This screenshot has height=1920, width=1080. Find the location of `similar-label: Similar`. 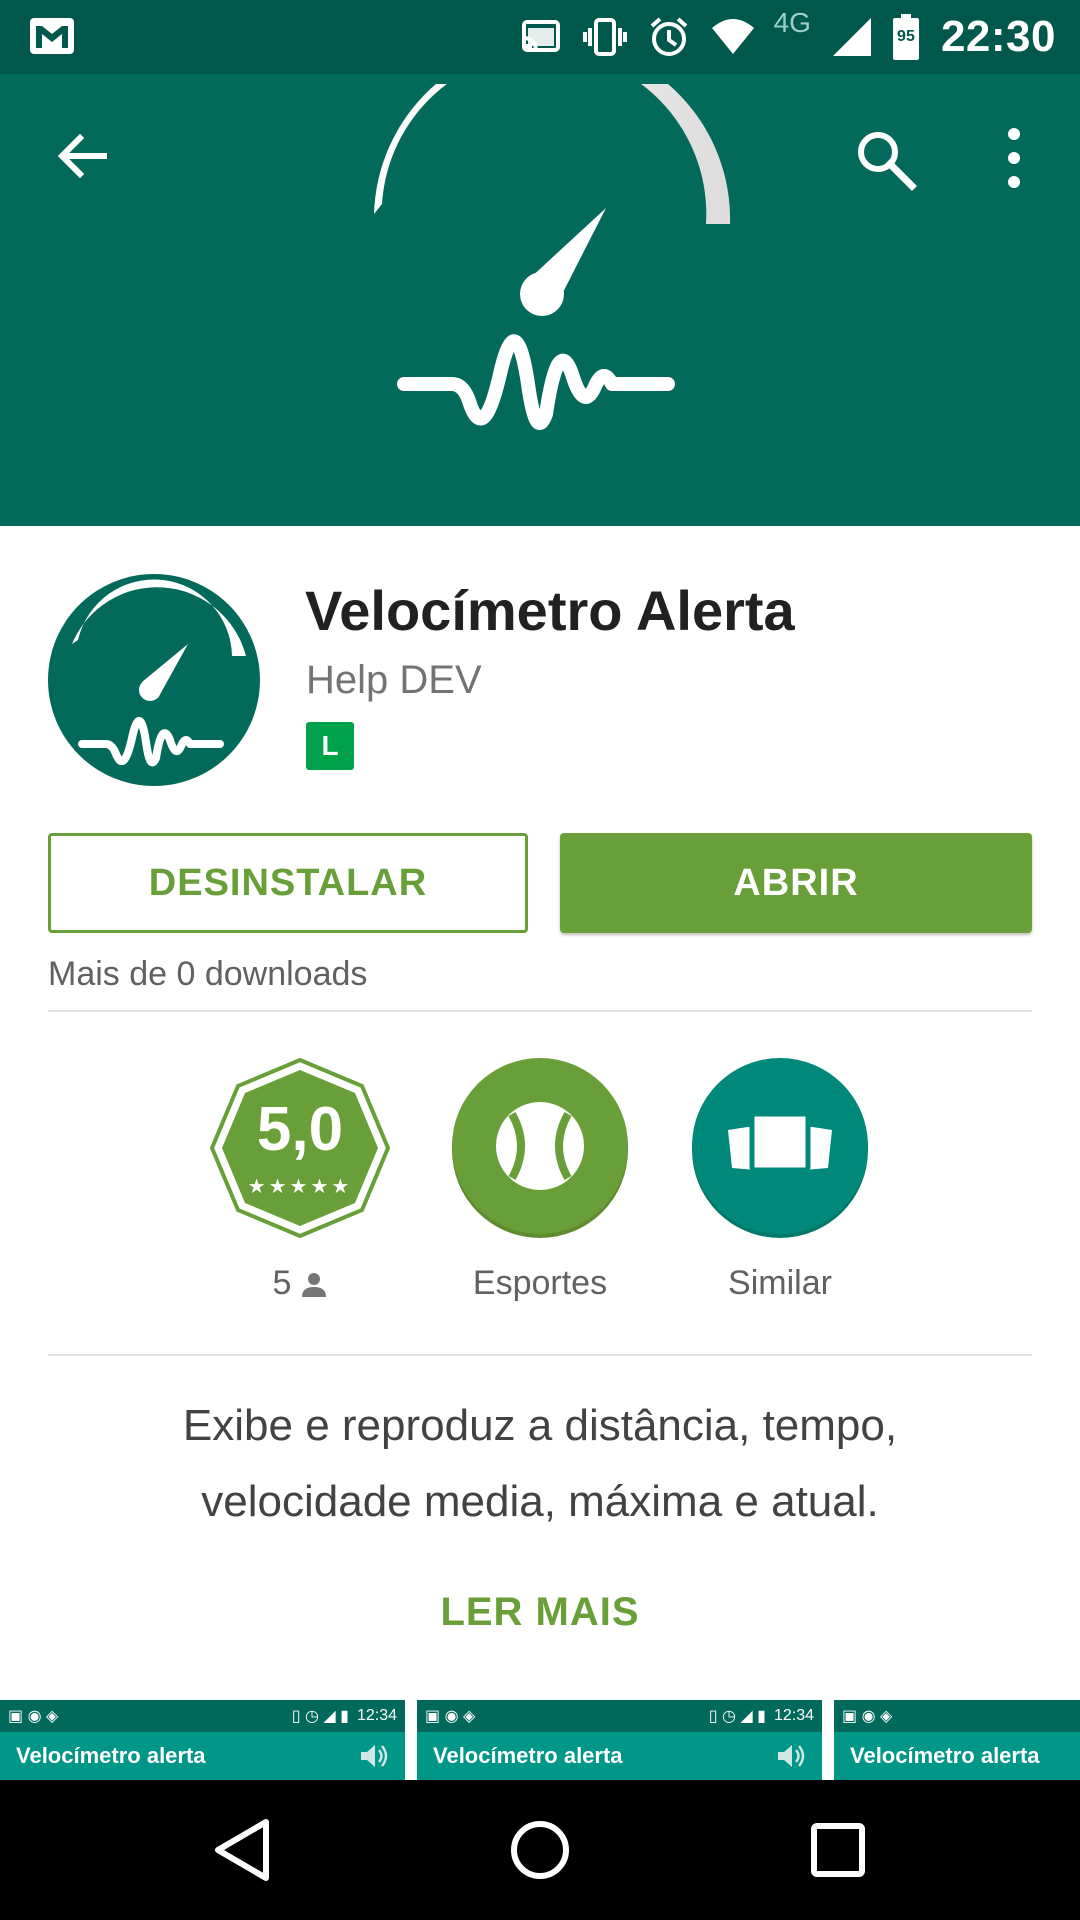

similar-label: Similar is located at coordinates (780, 1283).